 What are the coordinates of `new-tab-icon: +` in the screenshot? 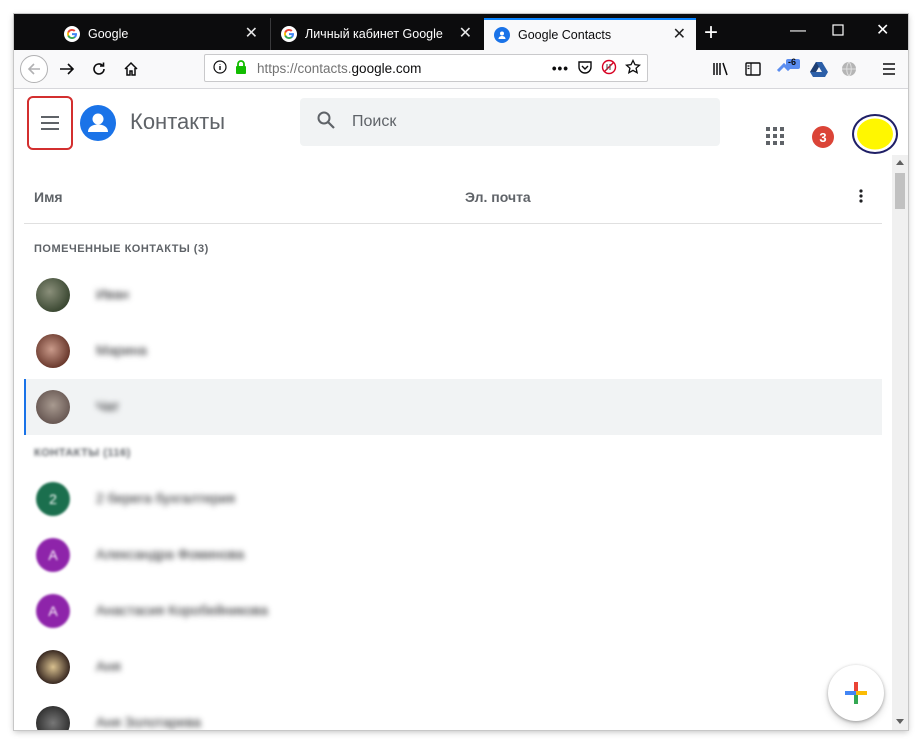 It's located at (711, 33).